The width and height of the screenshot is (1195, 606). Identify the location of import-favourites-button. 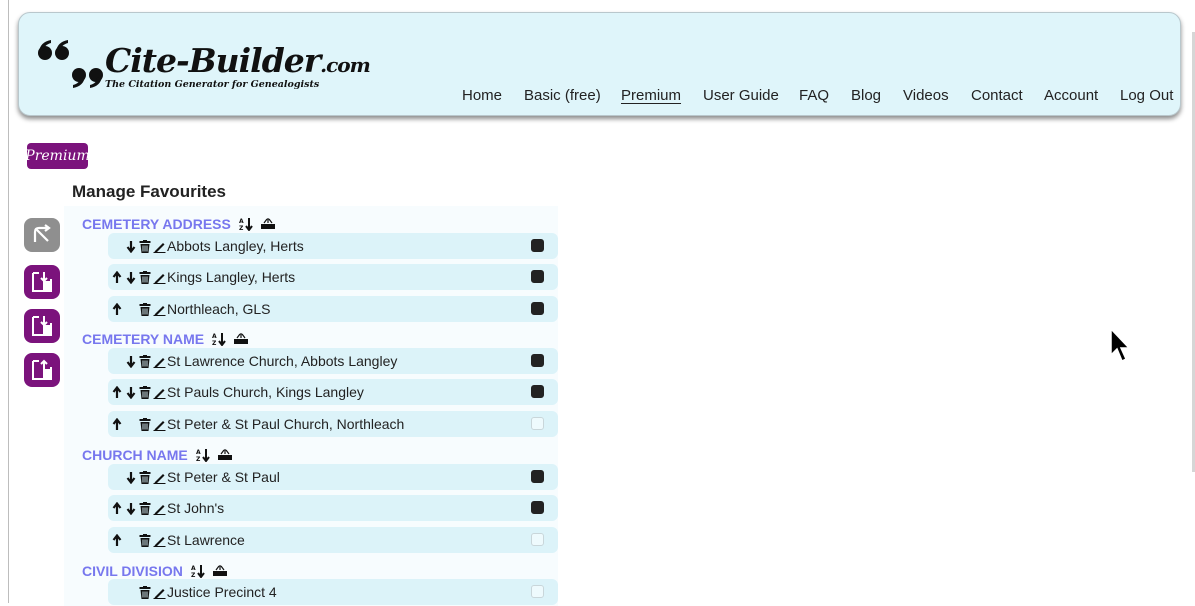
(42, 282).